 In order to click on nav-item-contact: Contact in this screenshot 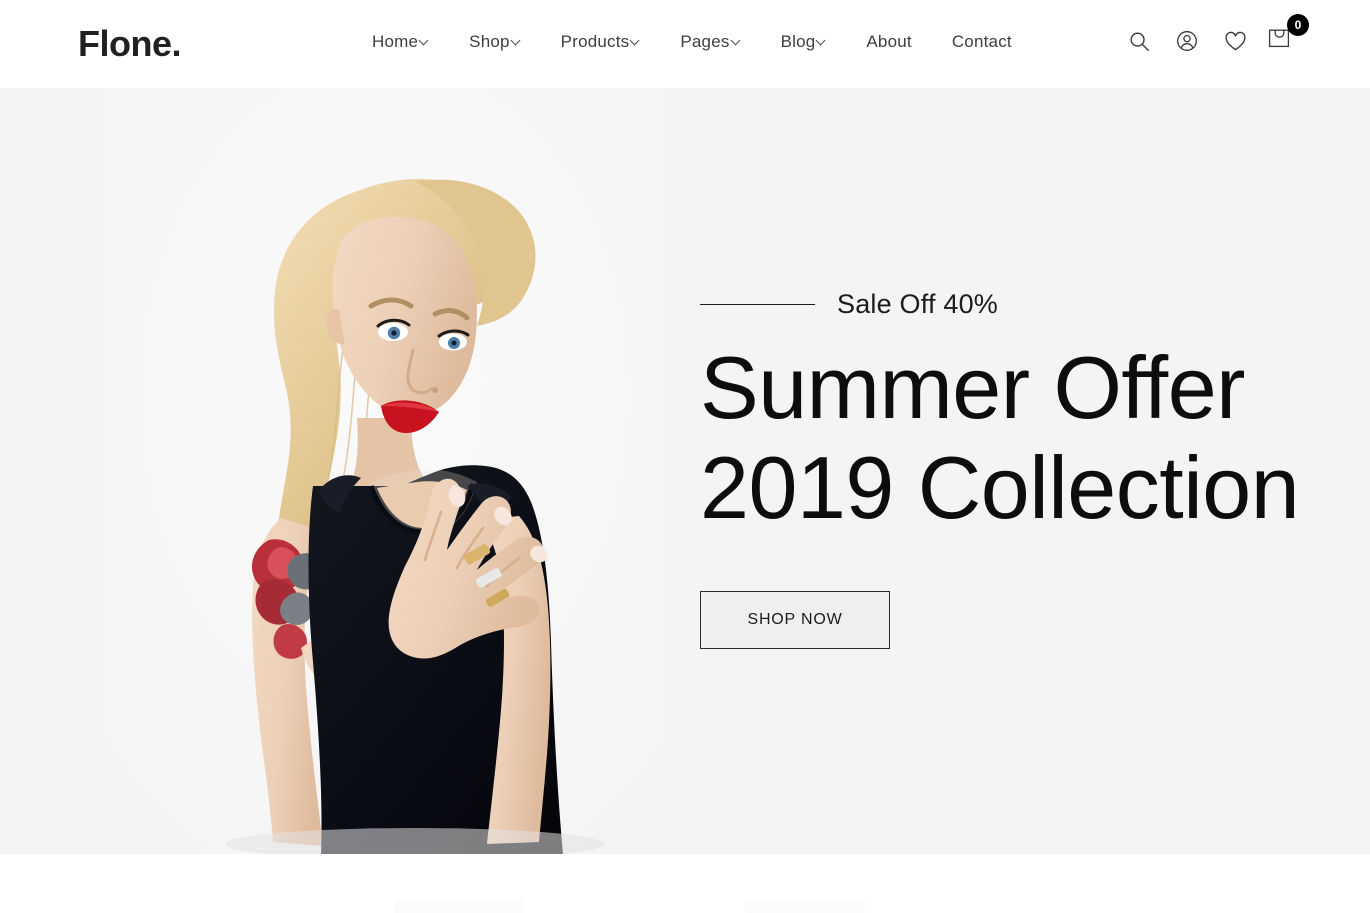, I will do `click(982, 42)`.